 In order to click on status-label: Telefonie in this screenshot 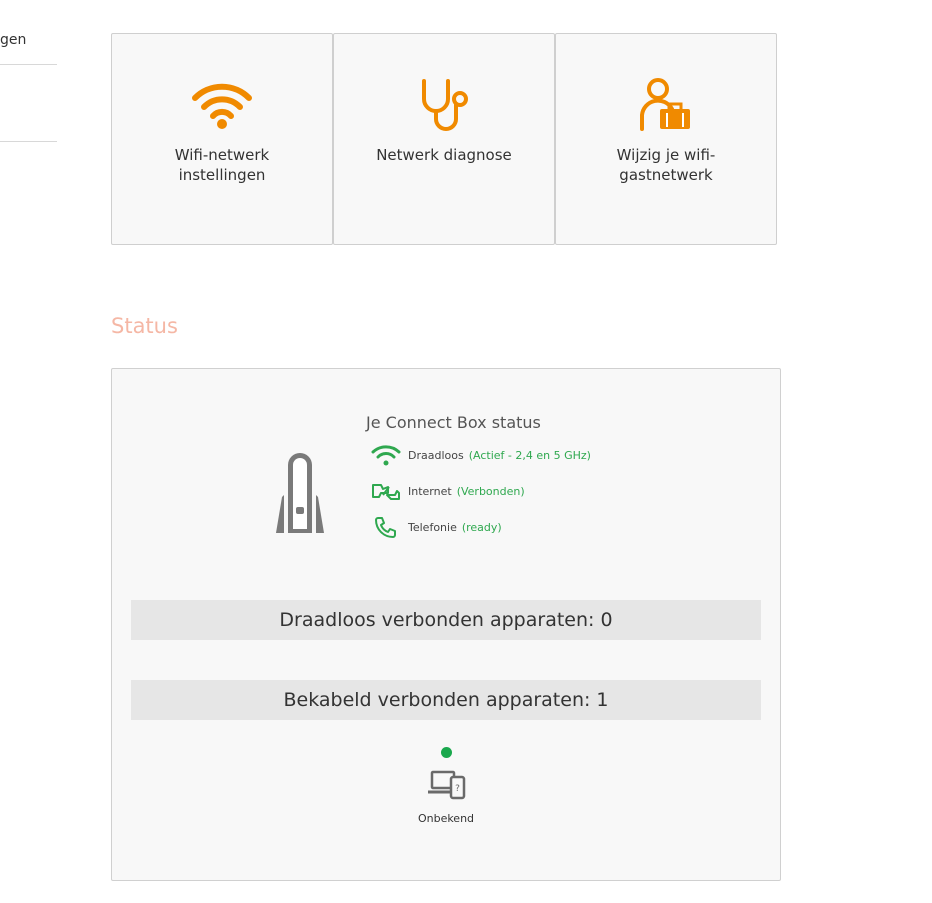, I will do `click(432, 527)`.